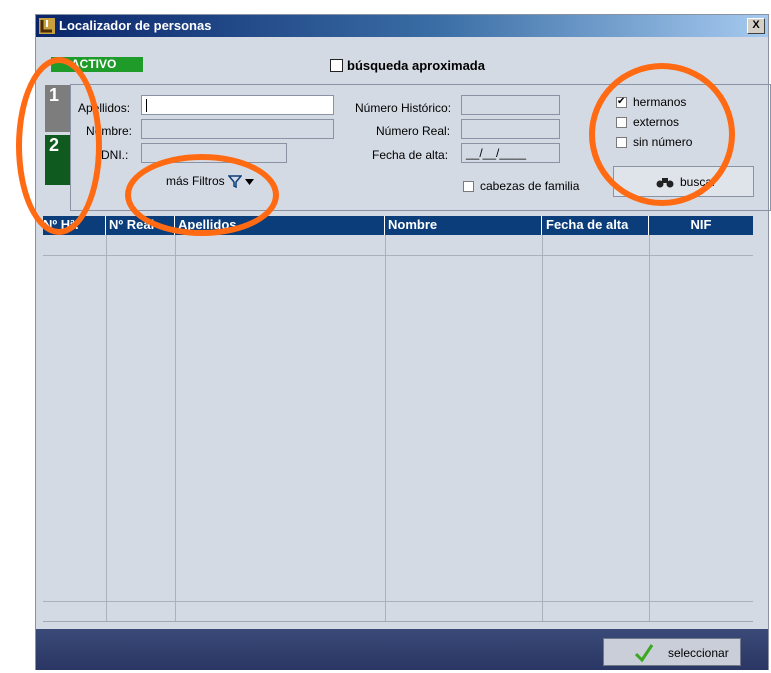 This screenshot has height=673, width=771. I want to click on fecha-alta-value: __/__/____, so click(496, 153).